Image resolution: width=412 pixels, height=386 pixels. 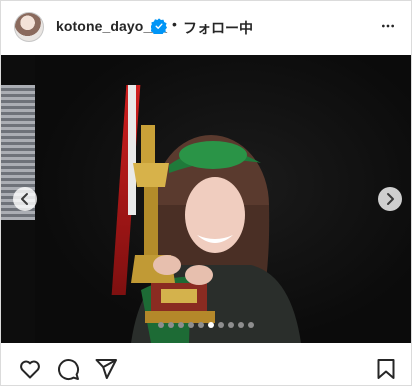 I want to click on verified-badge-icon, so click(x=159, y=26).